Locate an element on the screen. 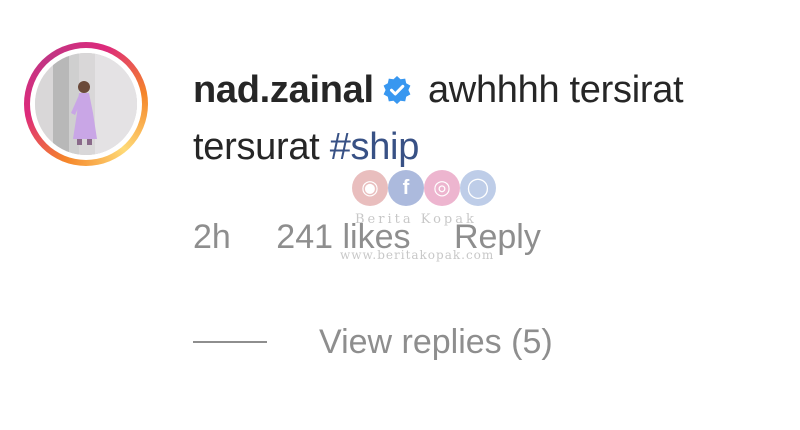 The height and width of the screenshot is (430, 800). timestamp: 2h is located at coordinates (212, 237).